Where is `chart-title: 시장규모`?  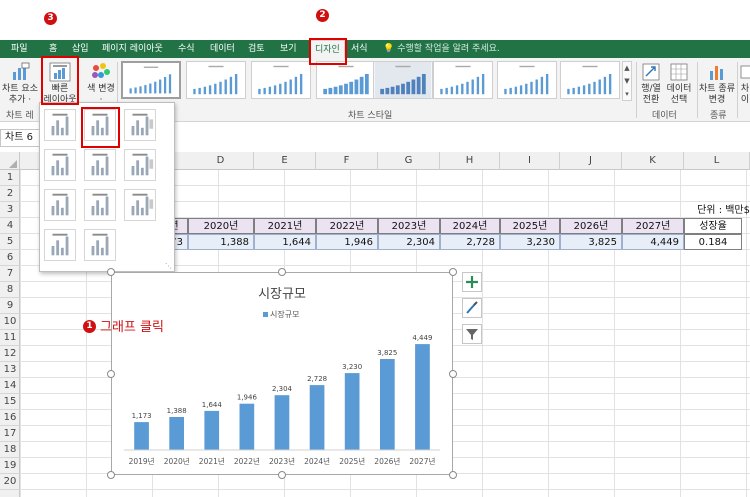
chart-title: 시장규모 is located at coordinates (282, 294).